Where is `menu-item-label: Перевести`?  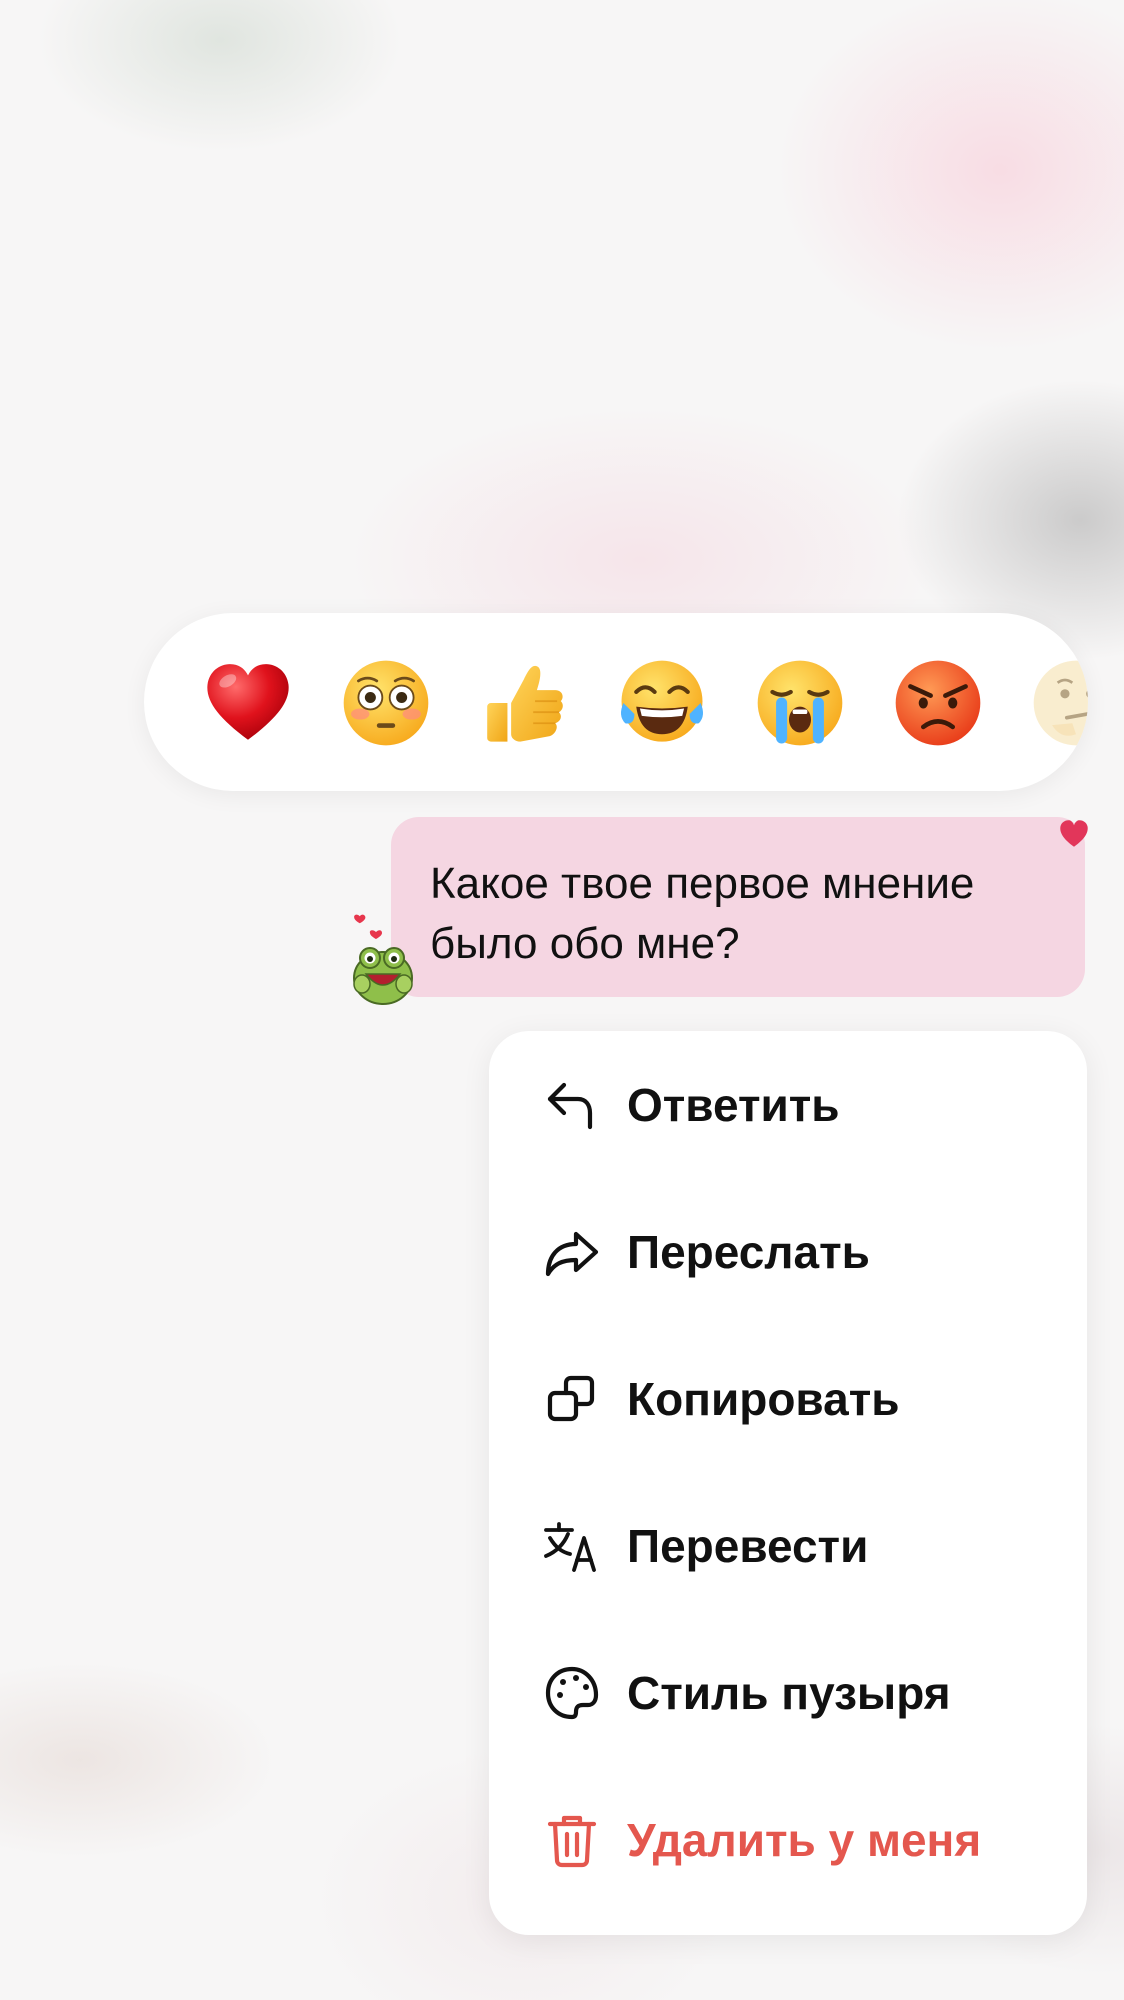 menu-item-label: Перевести is located at coordinates (748, 1546).